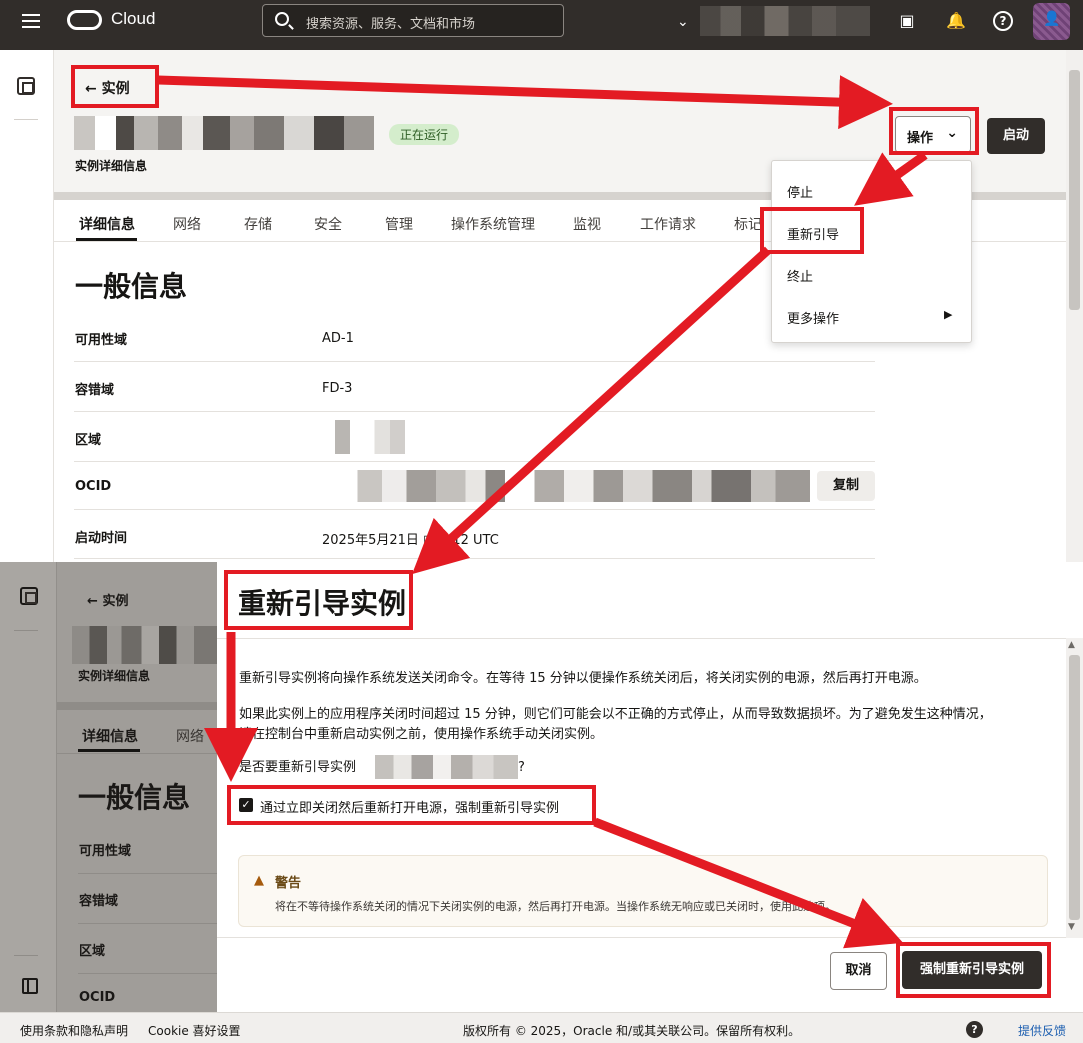  What do you see at coordinates (846, 486) in the screenshot?
I see `copy-ocid-button: 复制` at bounding box center [846, 486].